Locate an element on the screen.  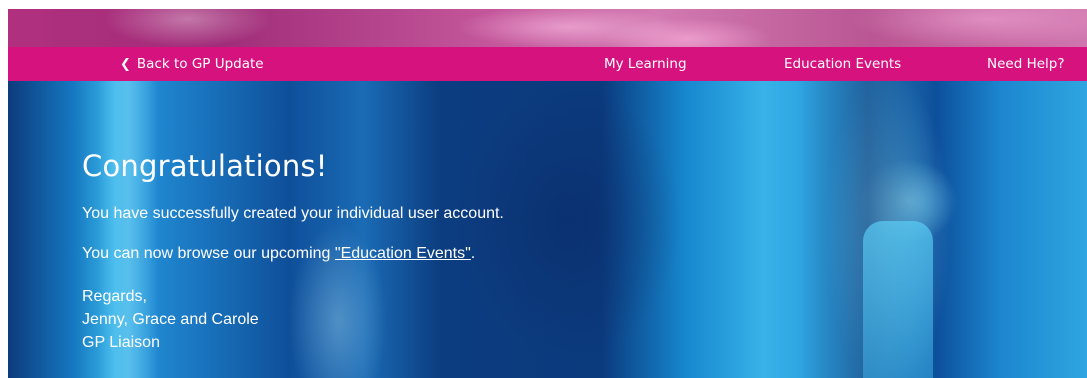
page-title: Congratulations! is located at coordinates (205, 166).